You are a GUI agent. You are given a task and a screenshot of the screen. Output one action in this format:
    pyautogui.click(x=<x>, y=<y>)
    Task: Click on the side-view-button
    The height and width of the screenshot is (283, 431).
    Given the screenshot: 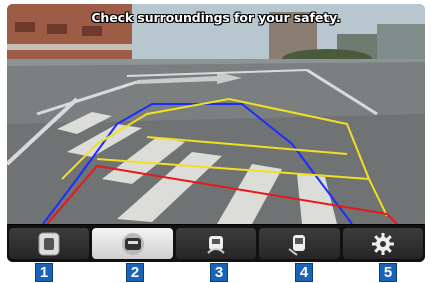 What is the action you would take?
    pyautogui.click(x=299, y=243)
    